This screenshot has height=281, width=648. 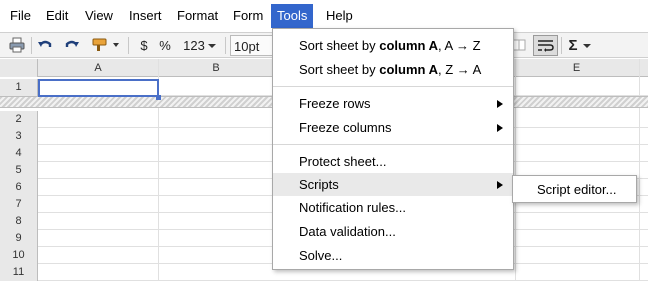 What do you see at coordinates (19, 187) in the screenshot?
I see `row-header: 6` at bounding box center [19, 187].